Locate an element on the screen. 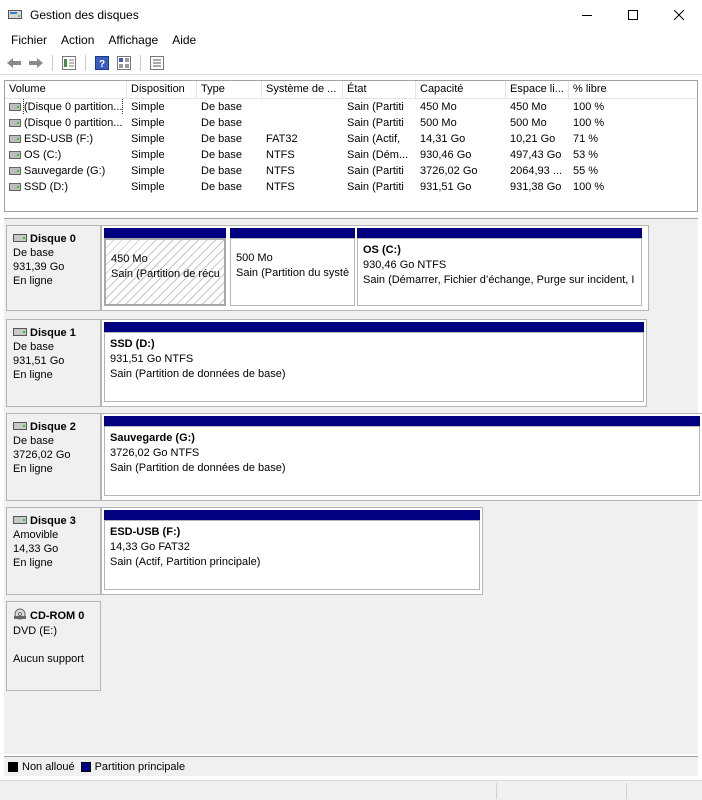 This screenshot has height=800, width=702. cell-free-space: 931,38 Go is located at coordinates (536, 187).